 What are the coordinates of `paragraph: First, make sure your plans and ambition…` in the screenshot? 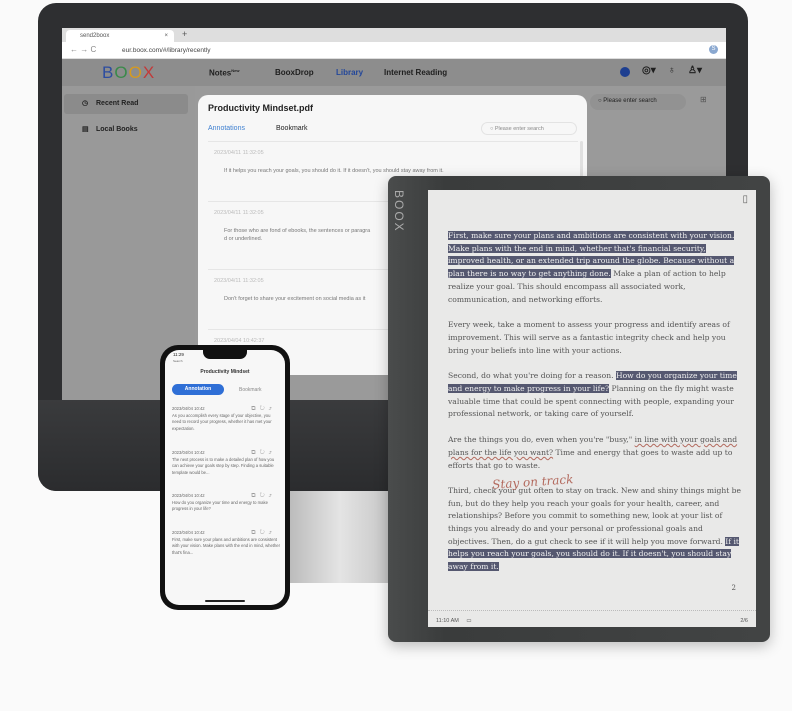 It's located at (591, 267).